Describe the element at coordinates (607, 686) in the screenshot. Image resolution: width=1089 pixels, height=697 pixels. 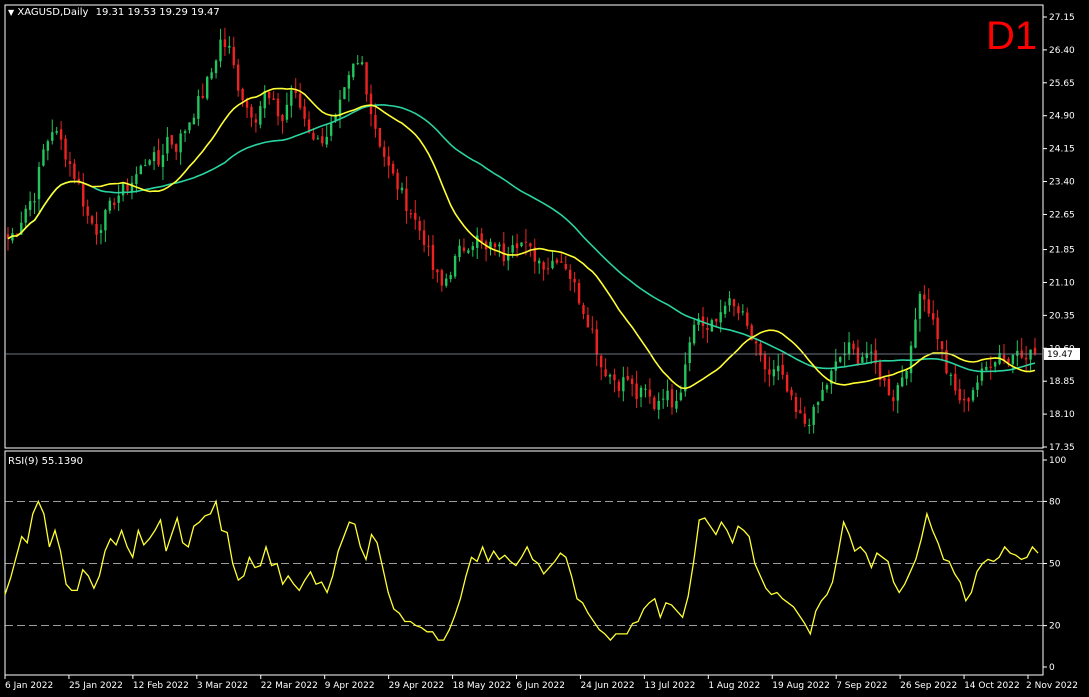
I see `time-tick-label: 24 Jun 2022` at that location.